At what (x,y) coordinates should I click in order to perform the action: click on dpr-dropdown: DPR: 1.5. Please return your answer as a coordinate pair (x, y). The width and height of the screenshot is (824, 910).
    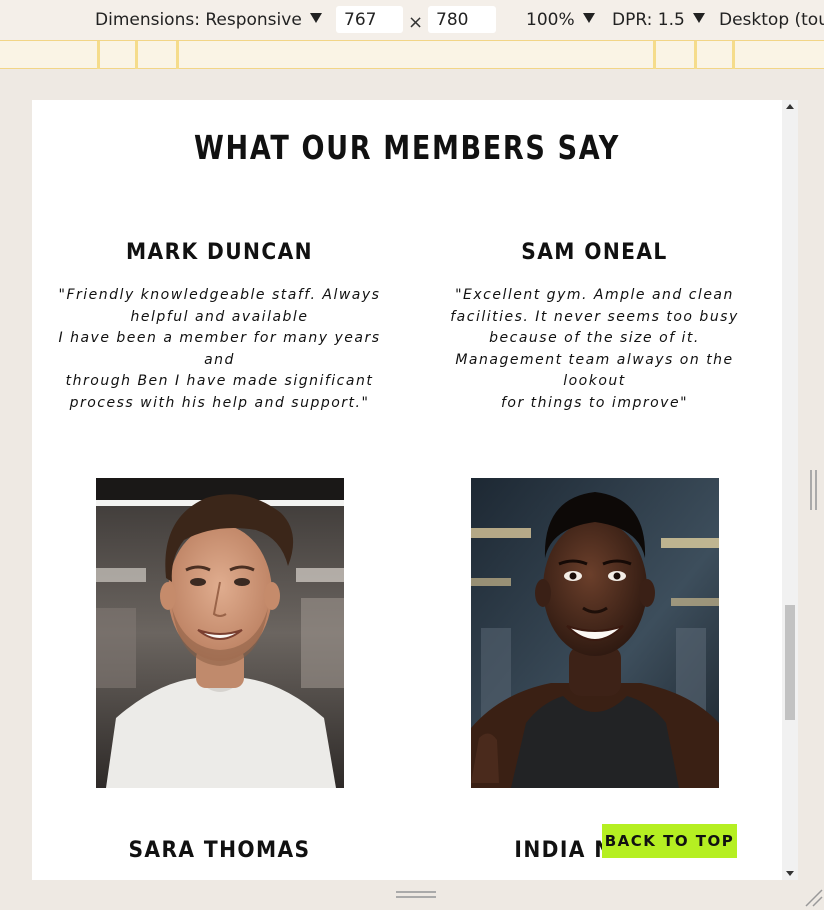
    Looking at the image, I should click on (658, 20).